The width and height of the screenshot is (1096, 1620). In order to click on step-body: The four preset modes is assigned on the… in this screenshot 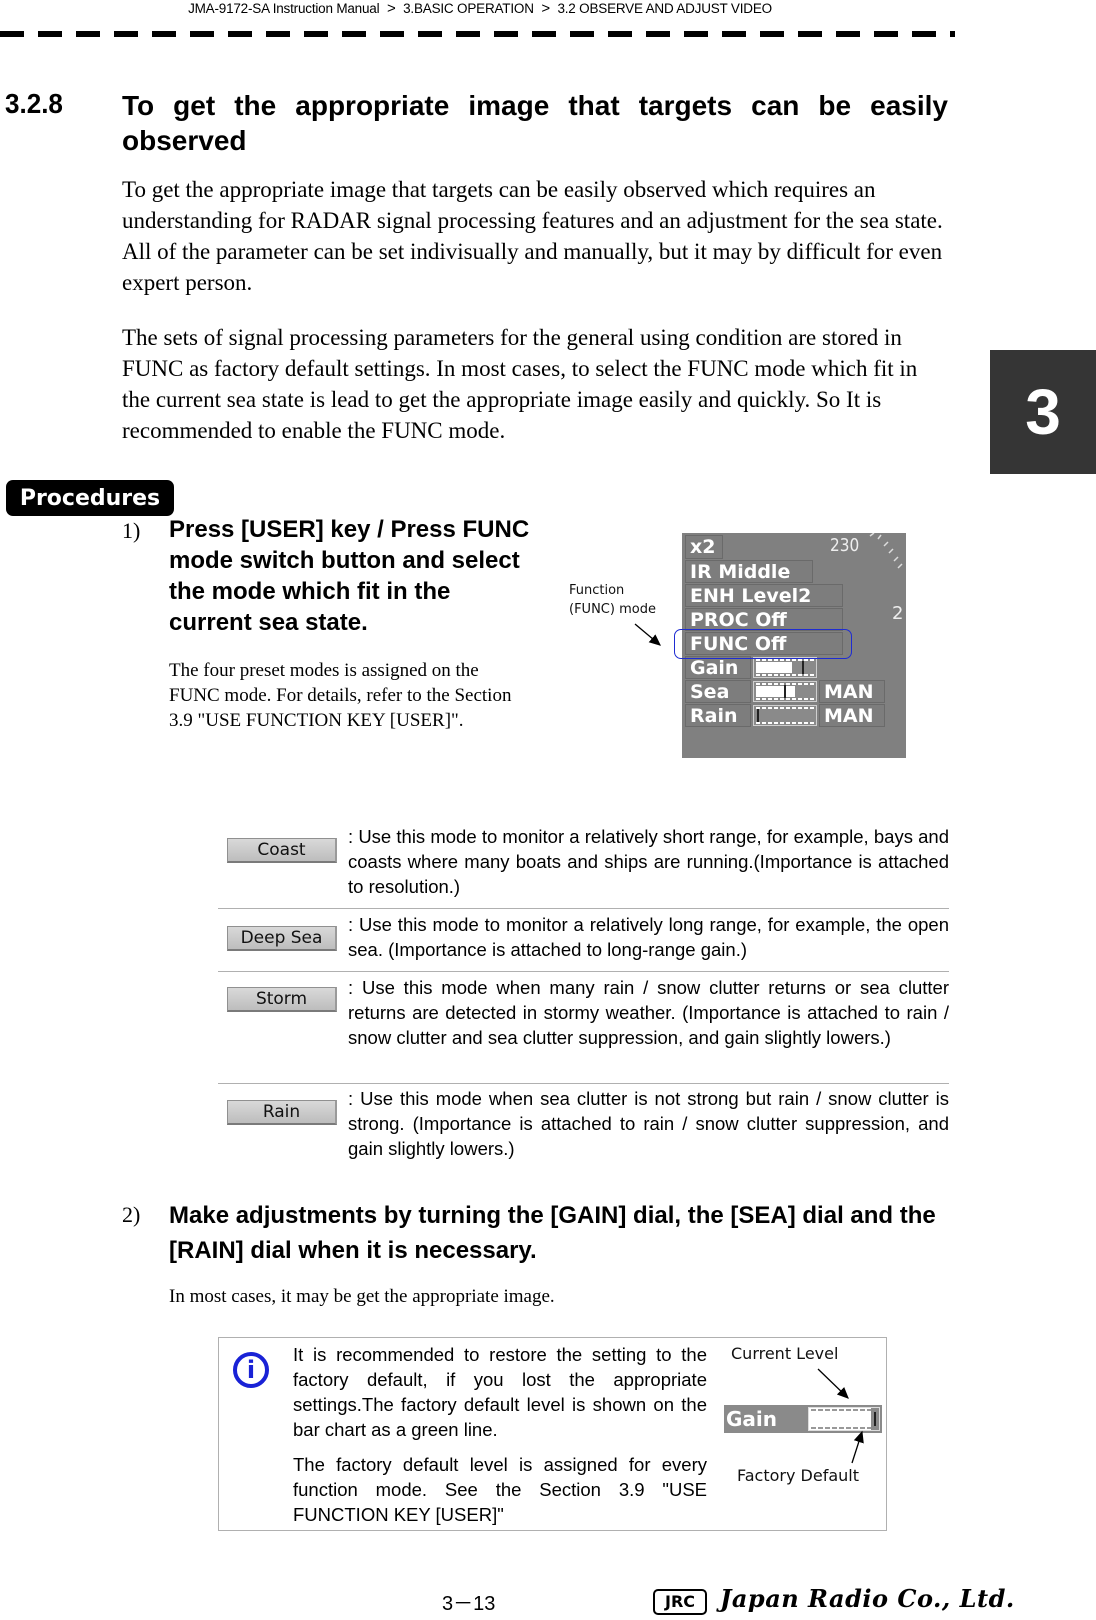, I will do `click(340, 695)`.